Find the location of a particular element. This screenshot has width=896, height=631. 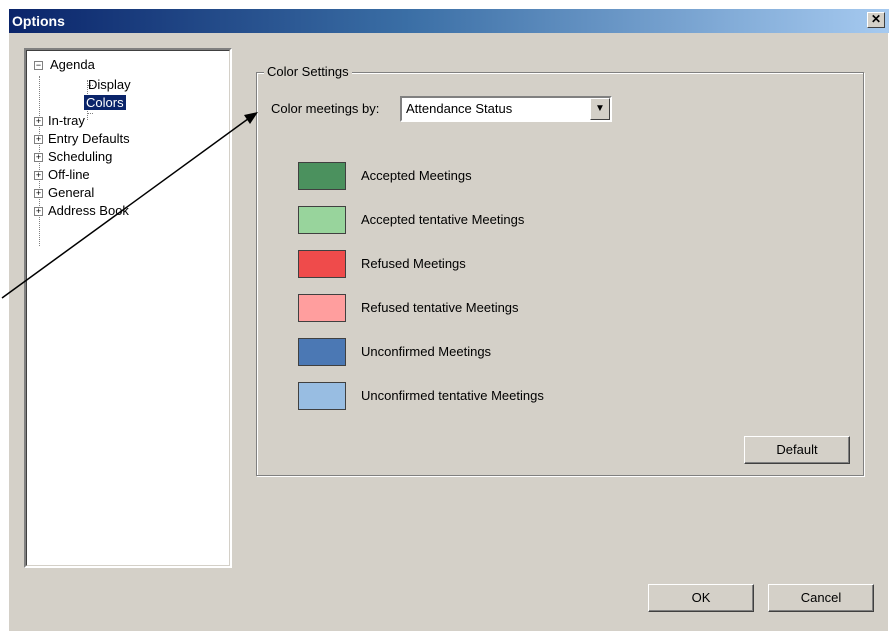

tree-item-label: Colors is located at coordinates (105, 102).